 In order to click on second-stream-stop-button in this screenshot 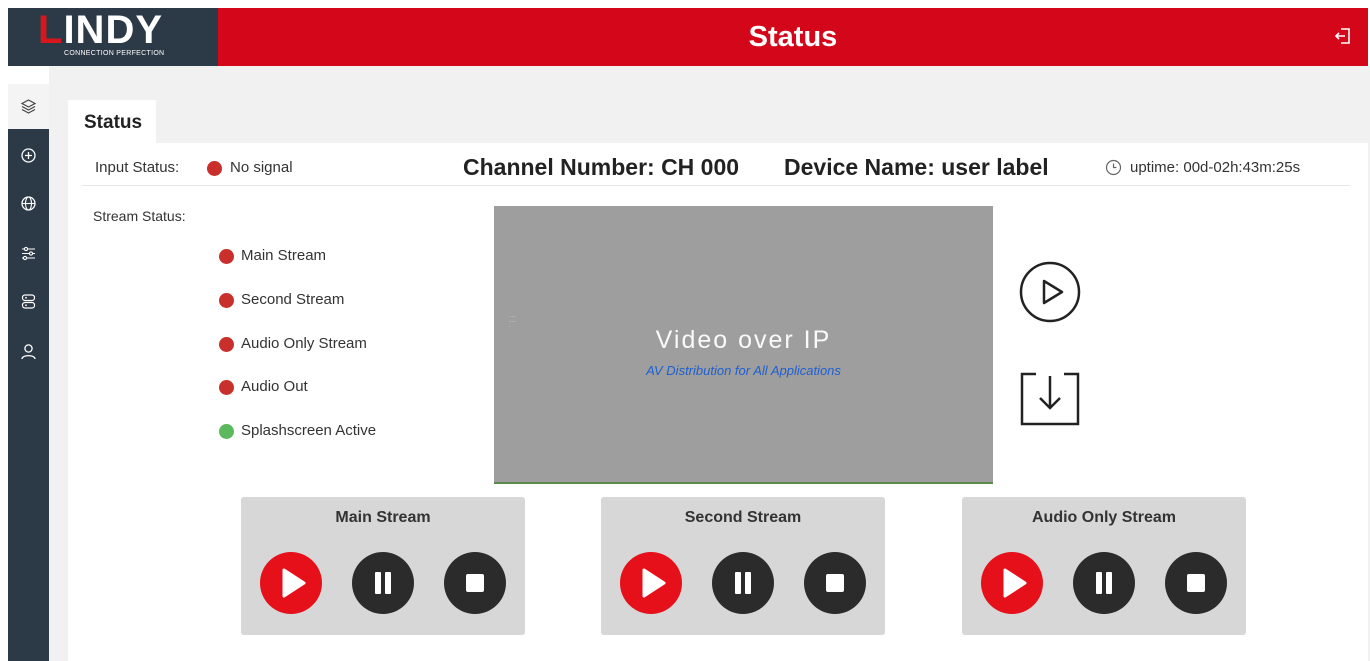, I will do `click(835, 583)`.